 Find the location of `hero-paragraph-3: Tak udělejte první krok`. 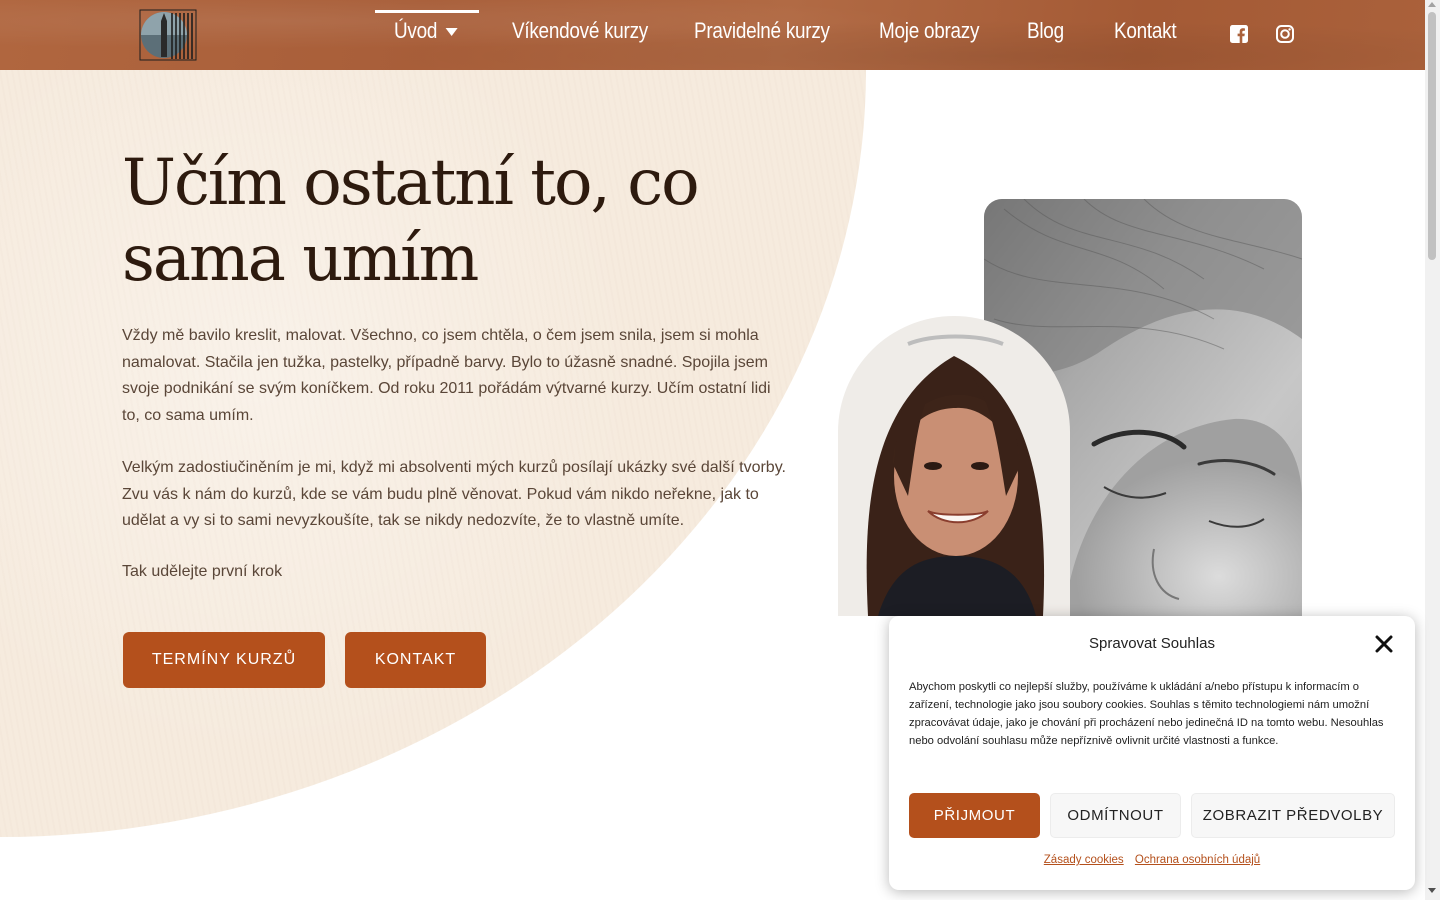

hero-paragraph-3: Tak udělejte první krok is located at coordinates (202, 571).